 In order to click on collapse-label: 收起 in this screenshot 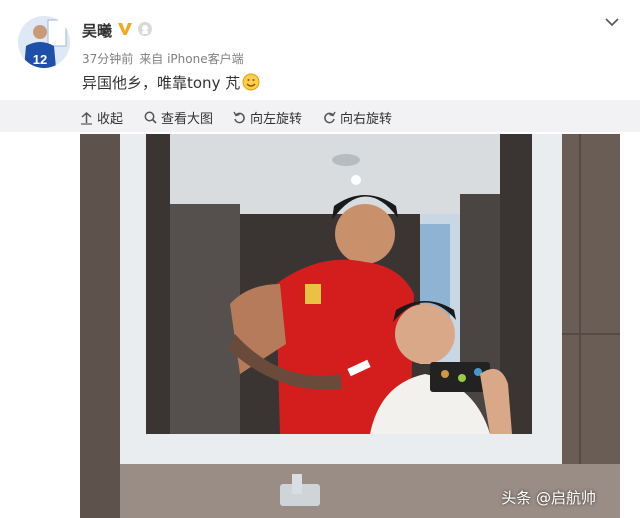, I will do `click(110, 119)`.